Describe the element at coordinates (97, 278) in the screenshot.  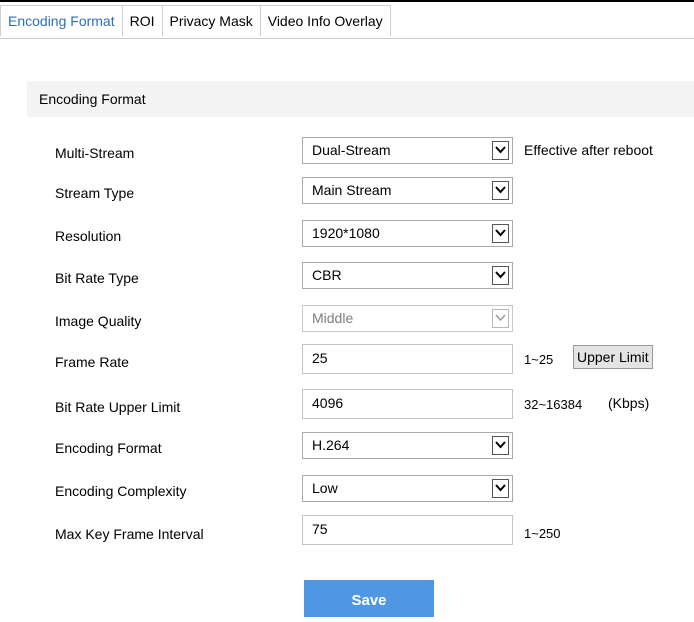
I see `bit-rate-type-label: Bit Rate Type` at that location.